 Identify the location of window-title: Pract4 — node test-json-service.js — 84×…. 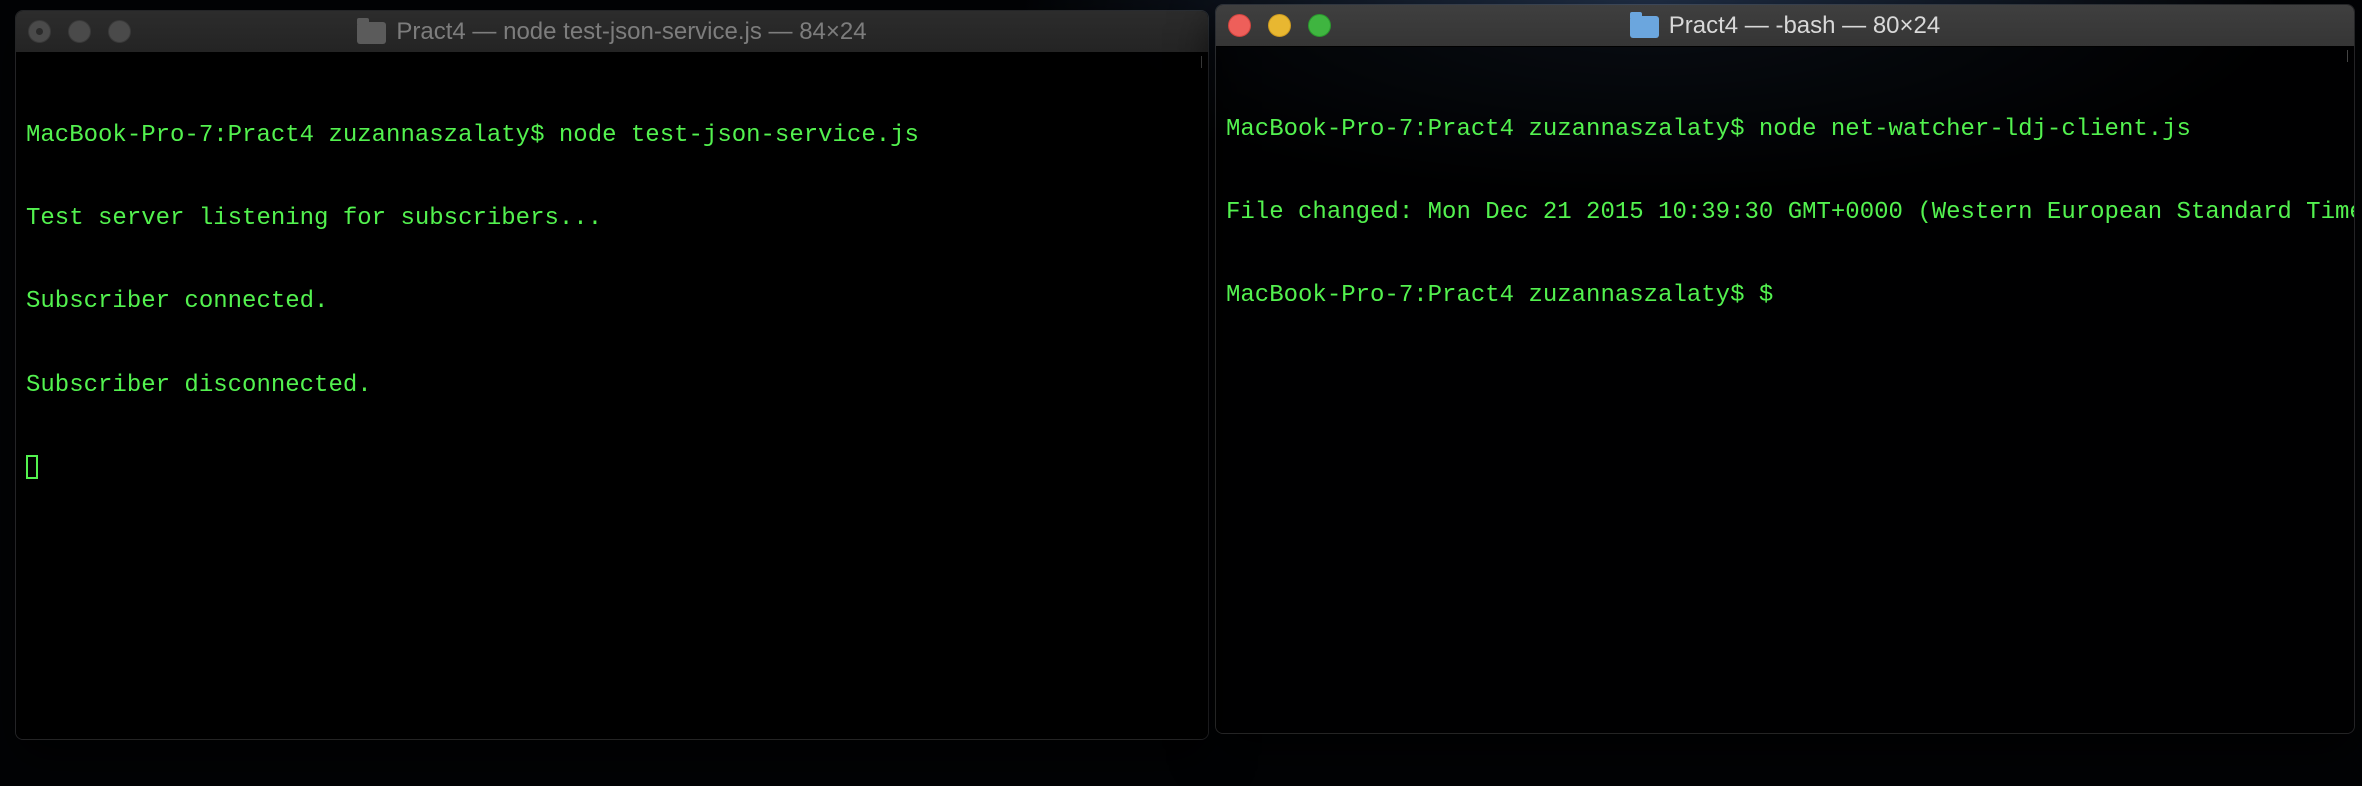
(612, 31).